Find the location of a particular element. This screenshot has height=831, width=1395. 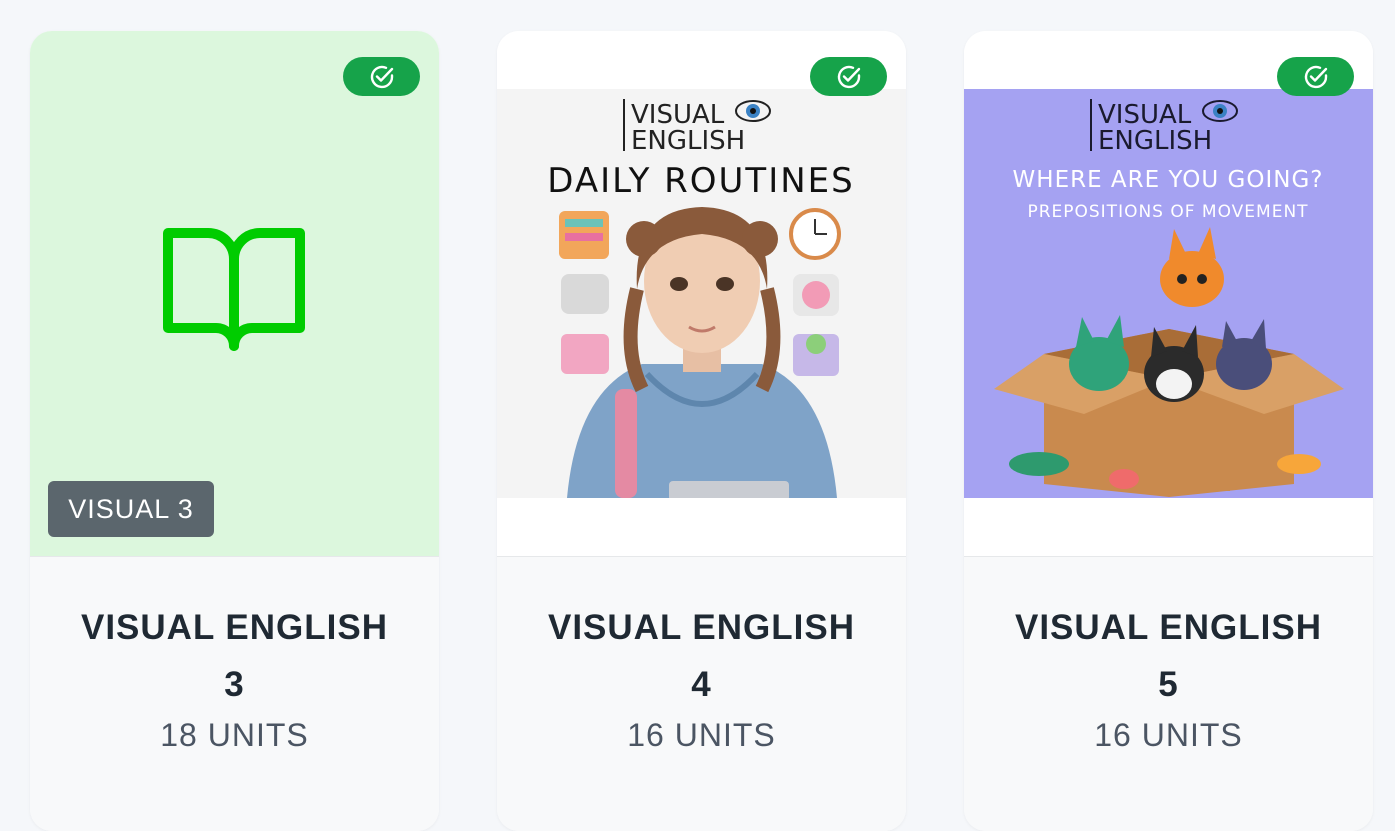

course-title-line2: 4 is located at coordinates (701, 684).